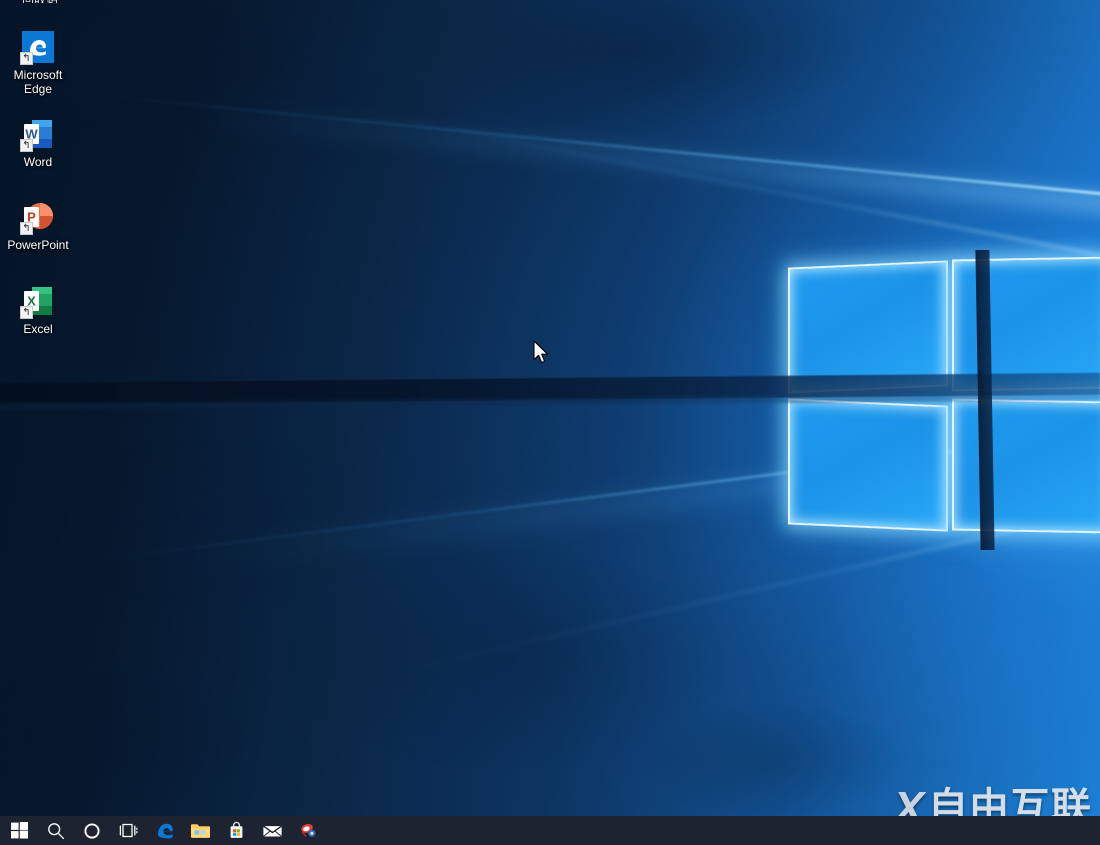  What do you see at coordinates (164, 830) in the screenshot?
I see `taskbar-edge-button` at bounding box center [164, 830].